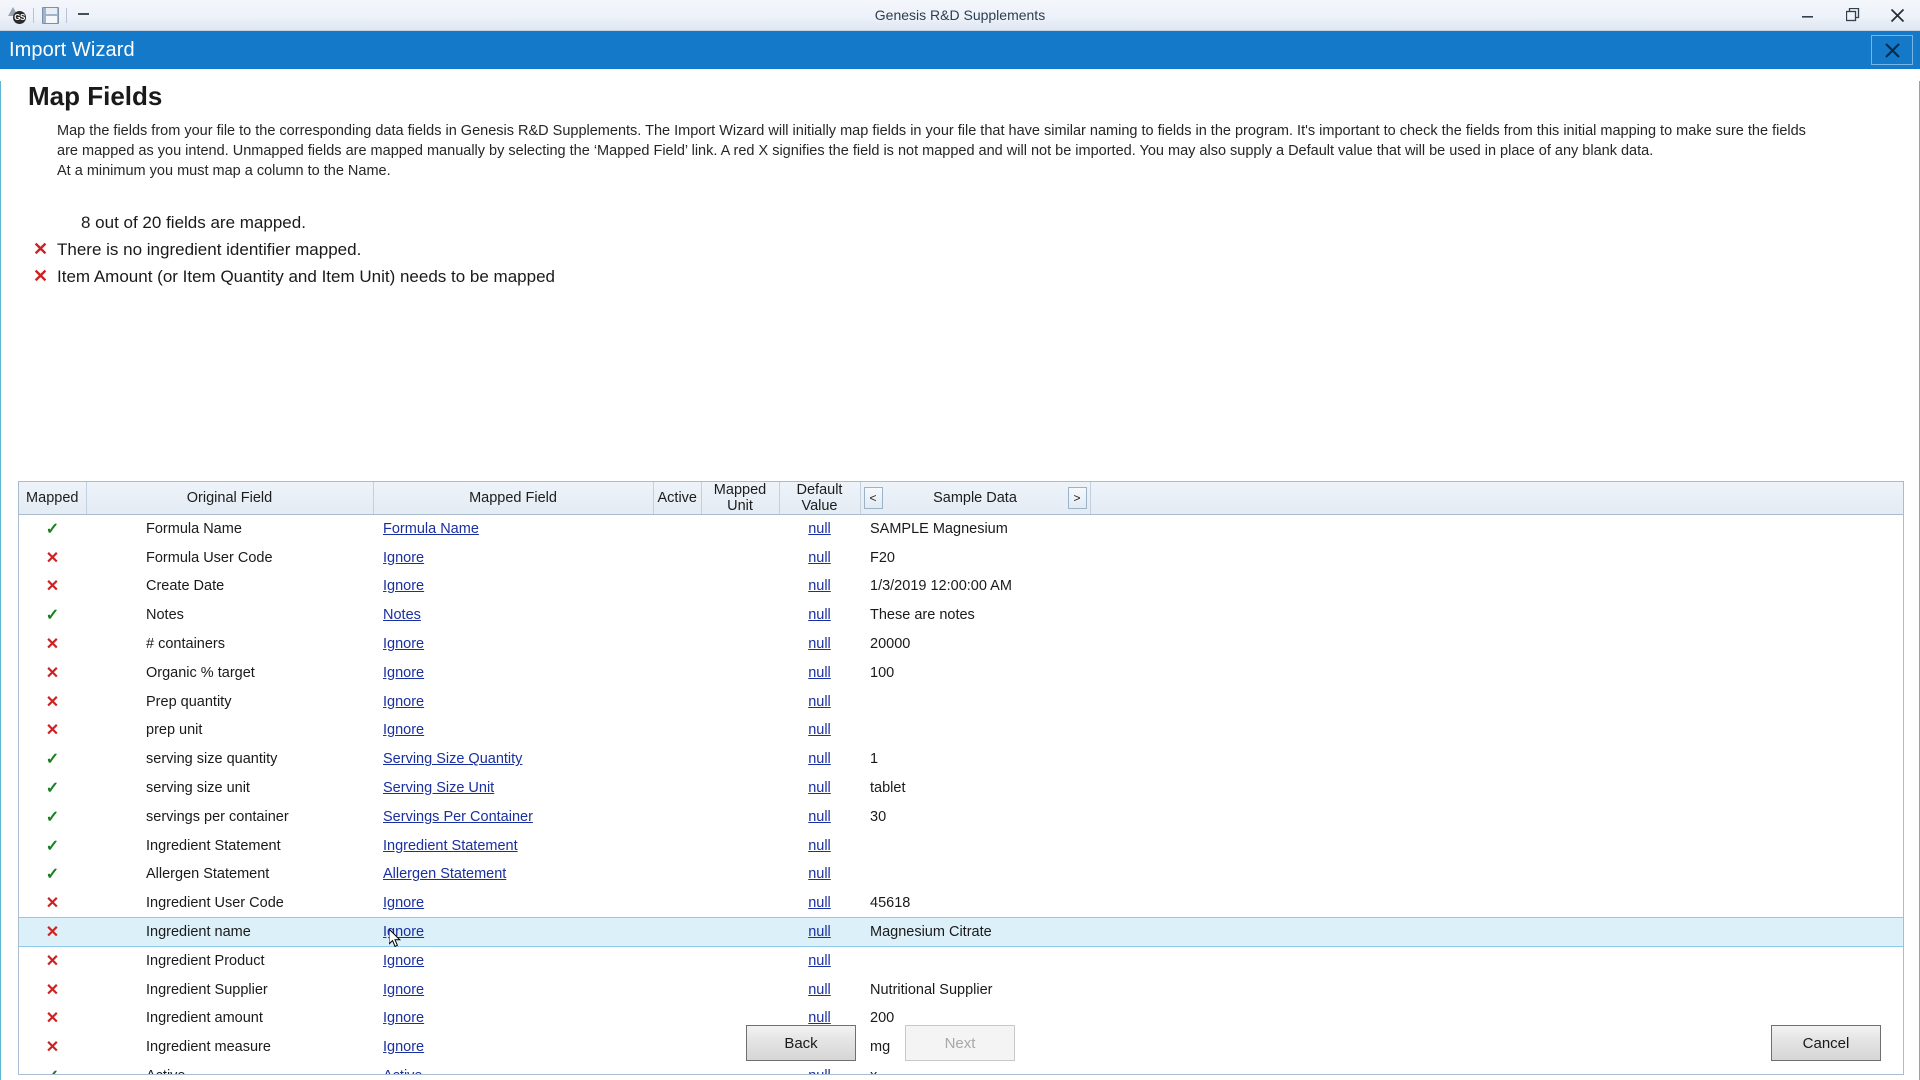 This screenshot has width=1920, height=1080. I want to click on mapped-field-link: Formula Name, so click(431, 529).